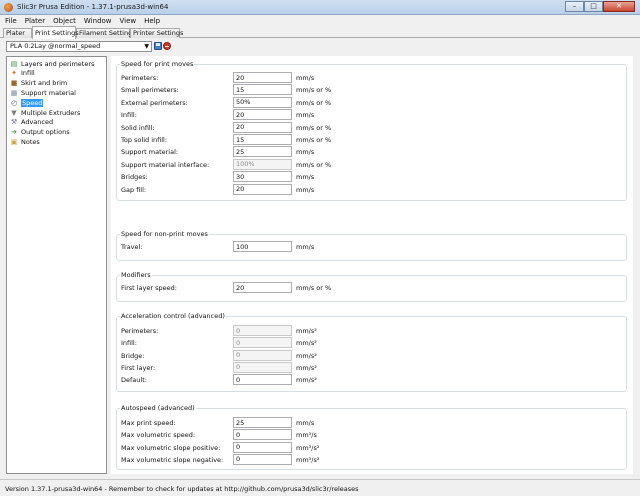 The height and width of the screenshot is (496, 640). What do you see at coordinates (371, 343) in the screenshot?
I see `setting-row-infill: Infill: mm/s²` at bounding box center [371, 343].